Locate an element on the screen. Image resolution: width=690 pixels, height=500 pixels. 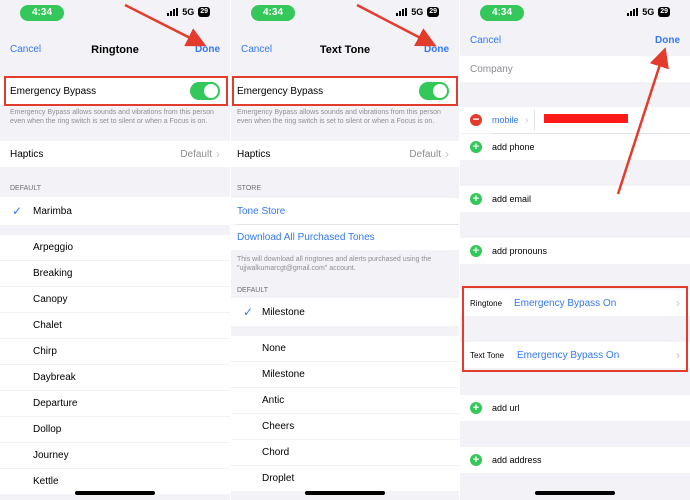
arrow-to-done-ringtone is located at coordinates (165, 25).